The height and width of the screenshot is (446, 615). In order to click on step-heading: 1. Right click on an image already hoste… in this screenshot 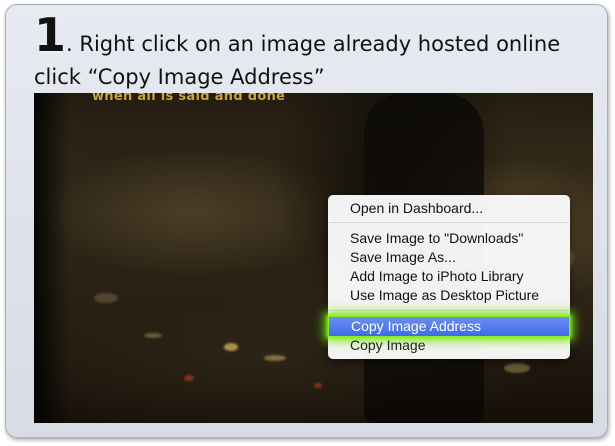, I will do `click(297, 35)`.